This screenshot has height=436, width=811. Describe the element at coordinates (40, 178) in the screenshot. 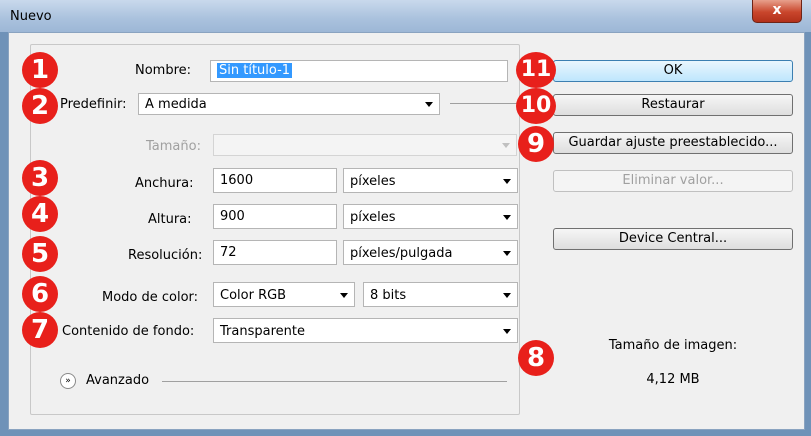

I see `marker-3: 3` at that location.